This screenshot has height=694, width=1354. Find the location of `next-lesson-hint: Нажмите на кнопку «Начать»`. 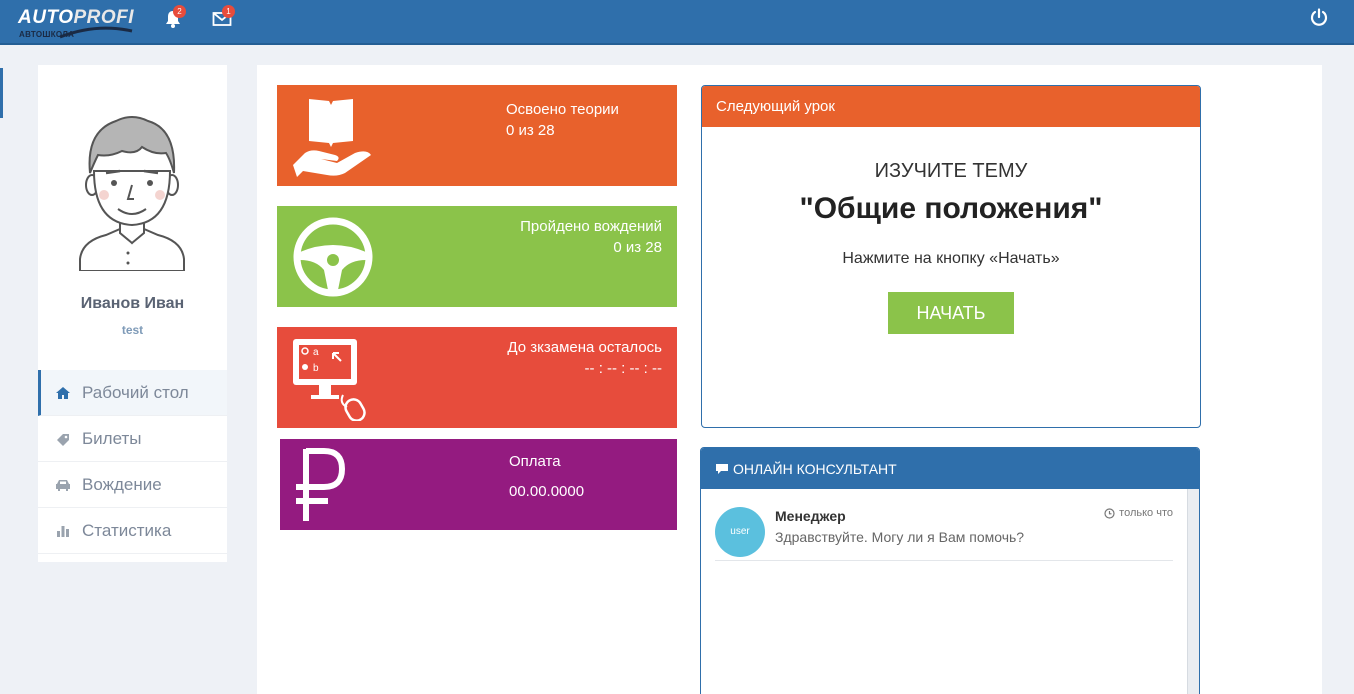

next-lesson-hint: Нажмите на кнопку «Начать» is located at coordinates (951, 258).